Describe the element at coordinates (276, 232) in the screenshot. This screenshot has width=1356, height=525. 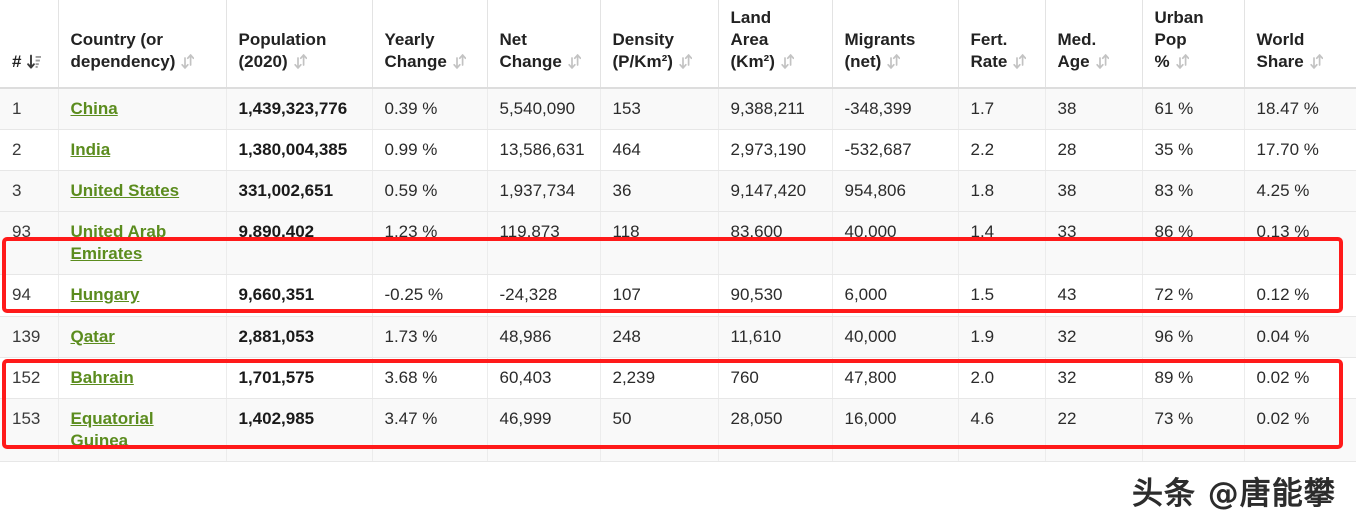
I see `cell-value: 9,890,402` at that location.